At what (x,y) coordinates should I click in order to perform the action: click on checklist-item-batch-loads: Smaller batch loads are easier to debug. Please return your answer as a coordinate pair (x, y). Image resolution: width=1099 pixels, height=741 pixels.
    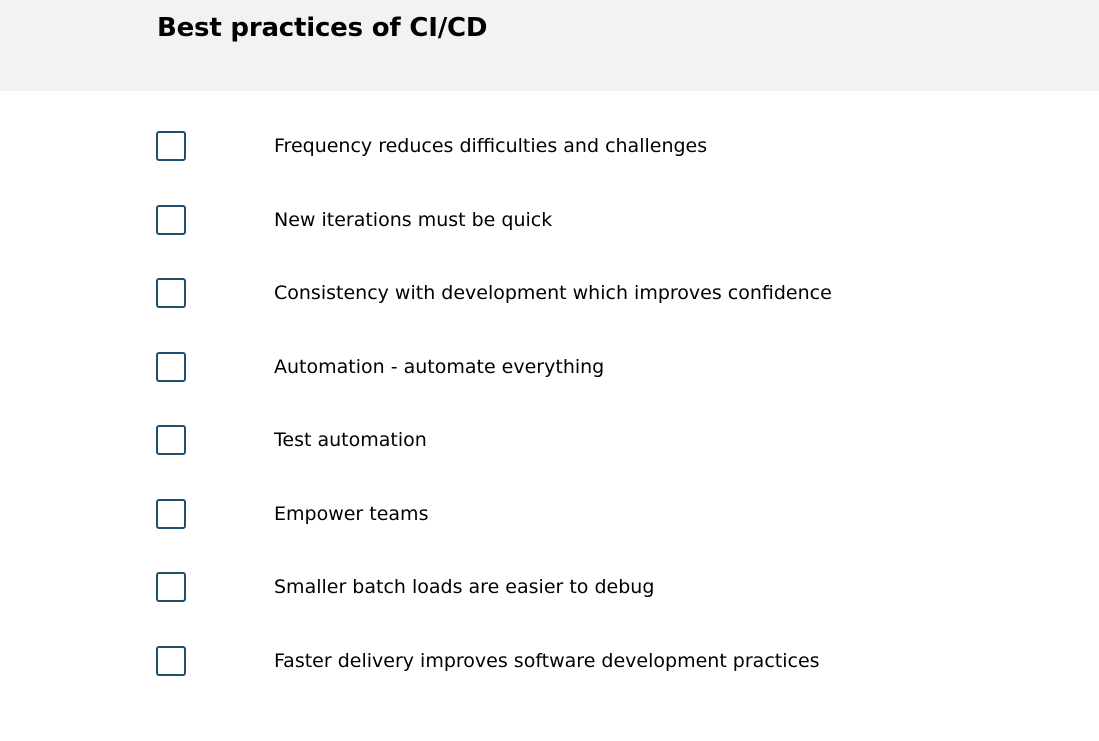
    Looking at the image, I should click on (549, 588).